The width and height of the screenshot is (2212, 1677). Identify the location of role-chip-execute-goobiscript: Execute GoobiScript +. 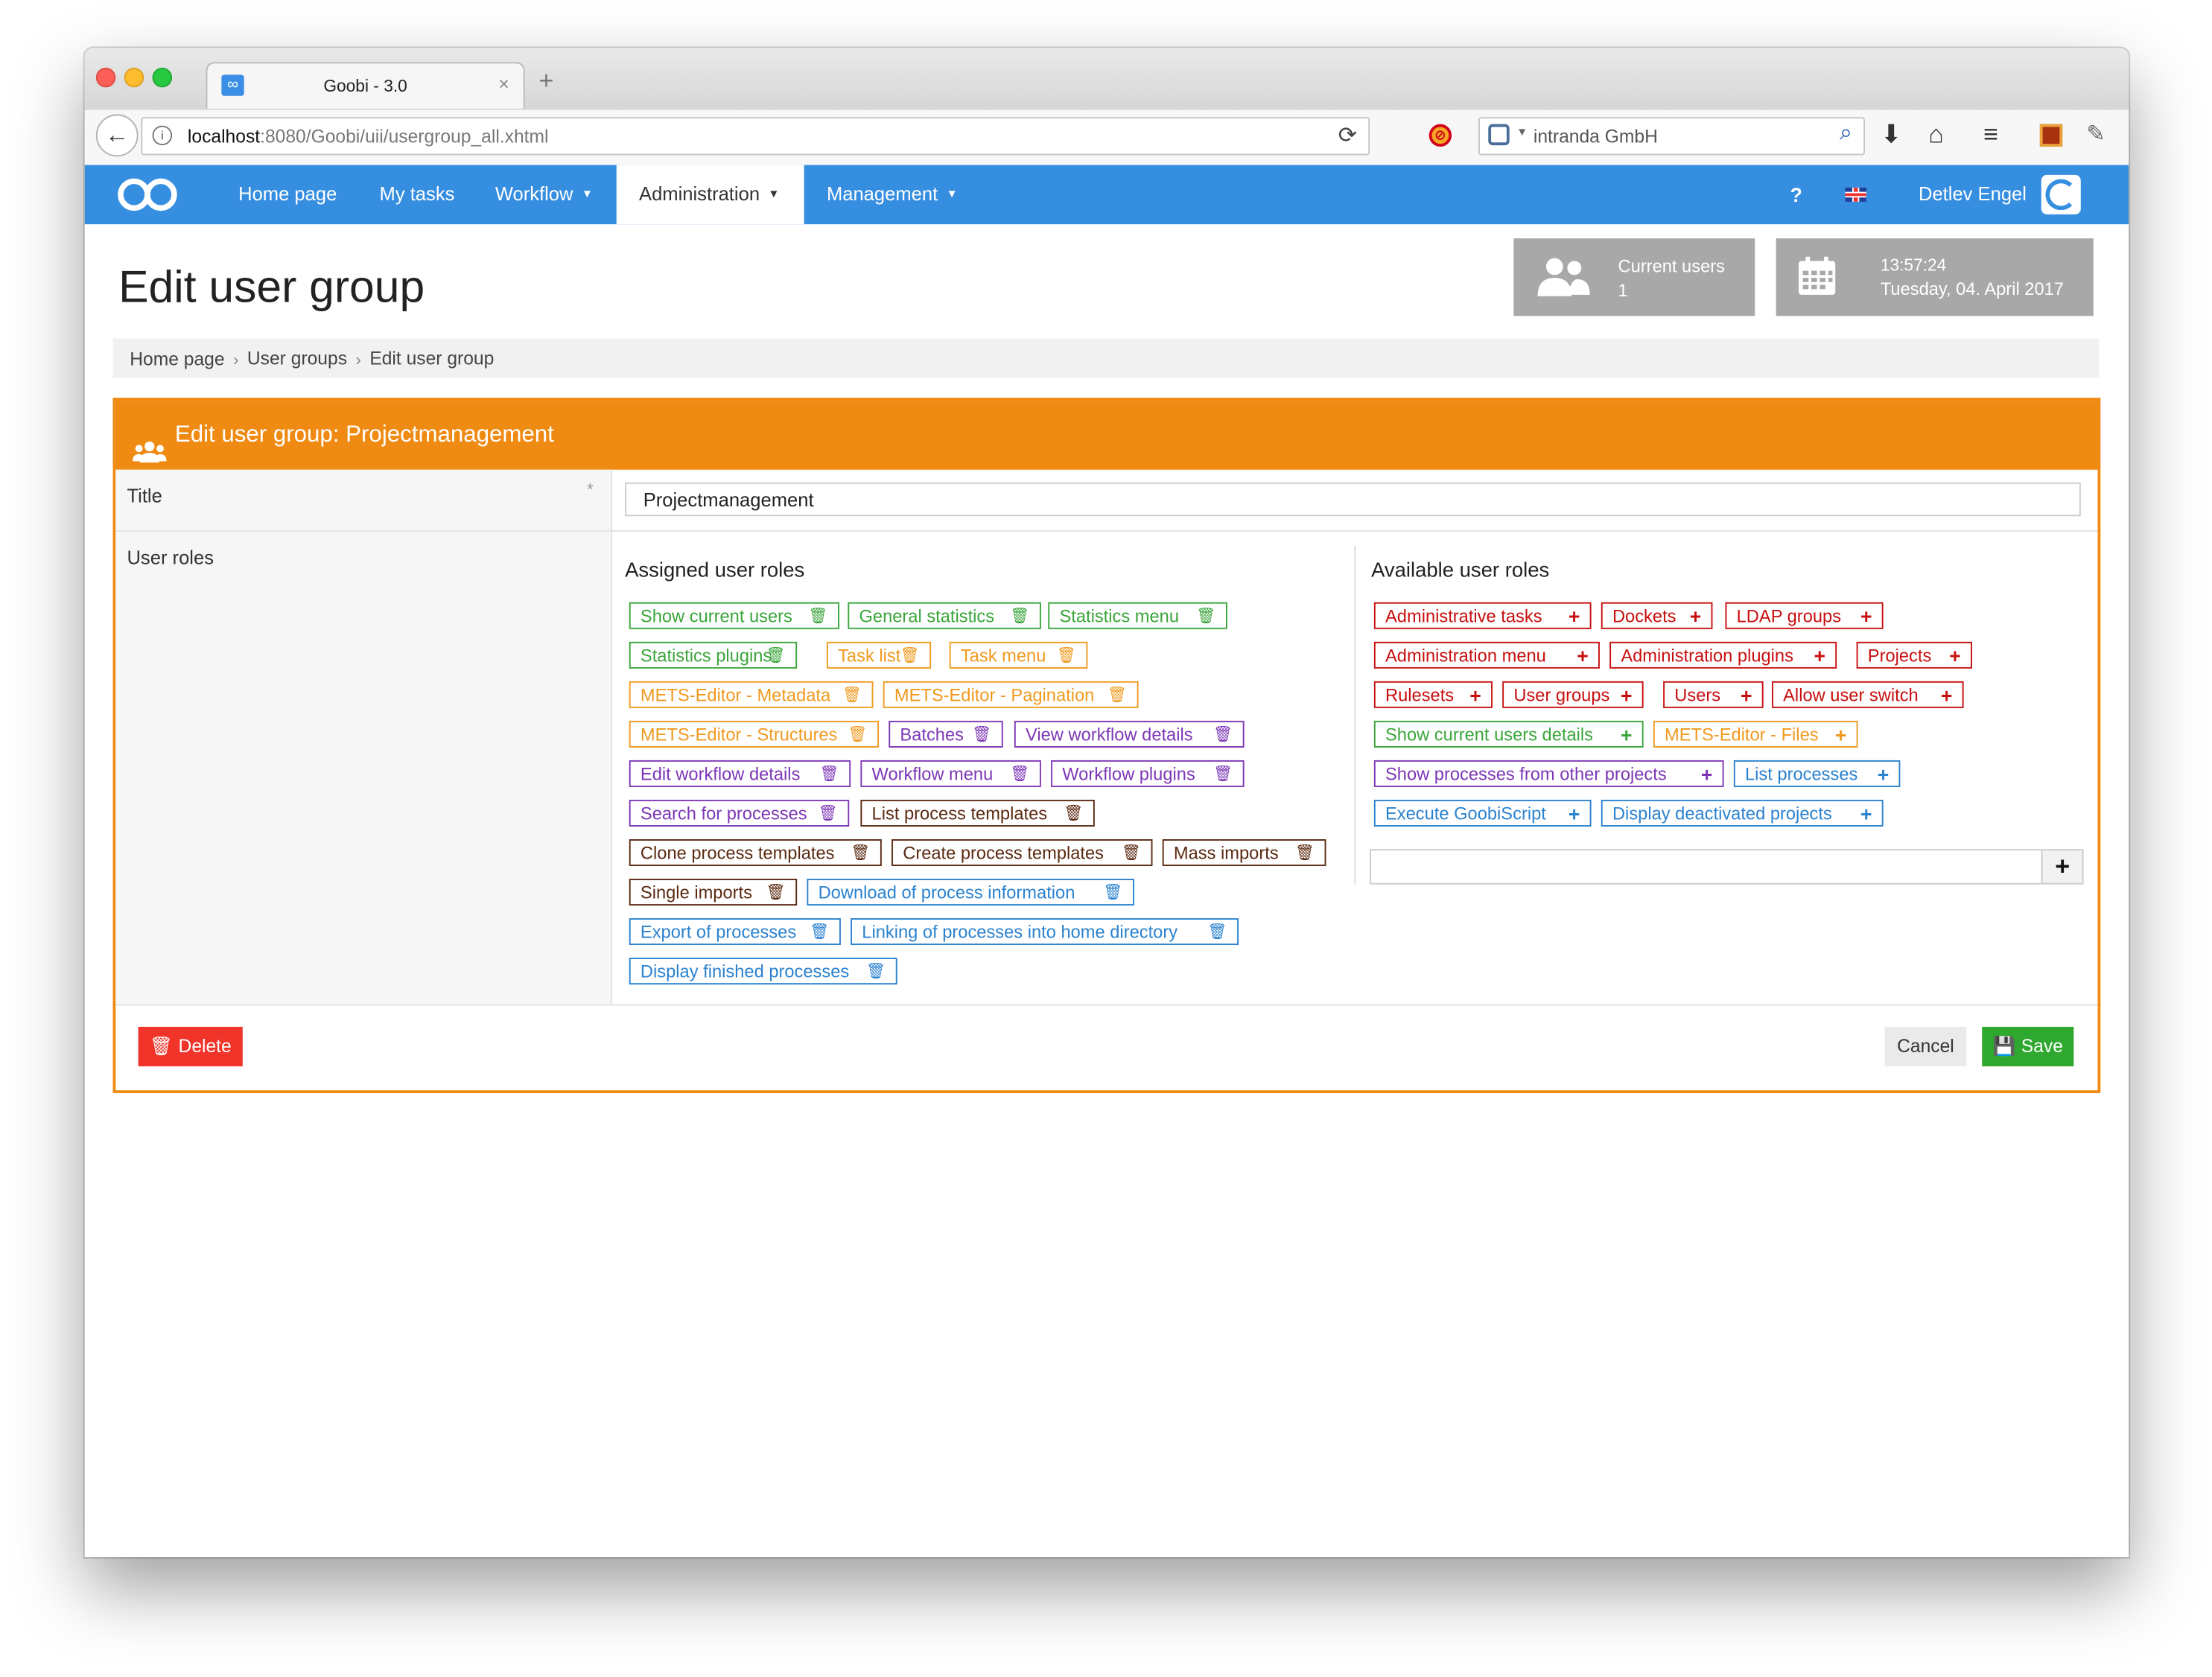
(1482, 813).